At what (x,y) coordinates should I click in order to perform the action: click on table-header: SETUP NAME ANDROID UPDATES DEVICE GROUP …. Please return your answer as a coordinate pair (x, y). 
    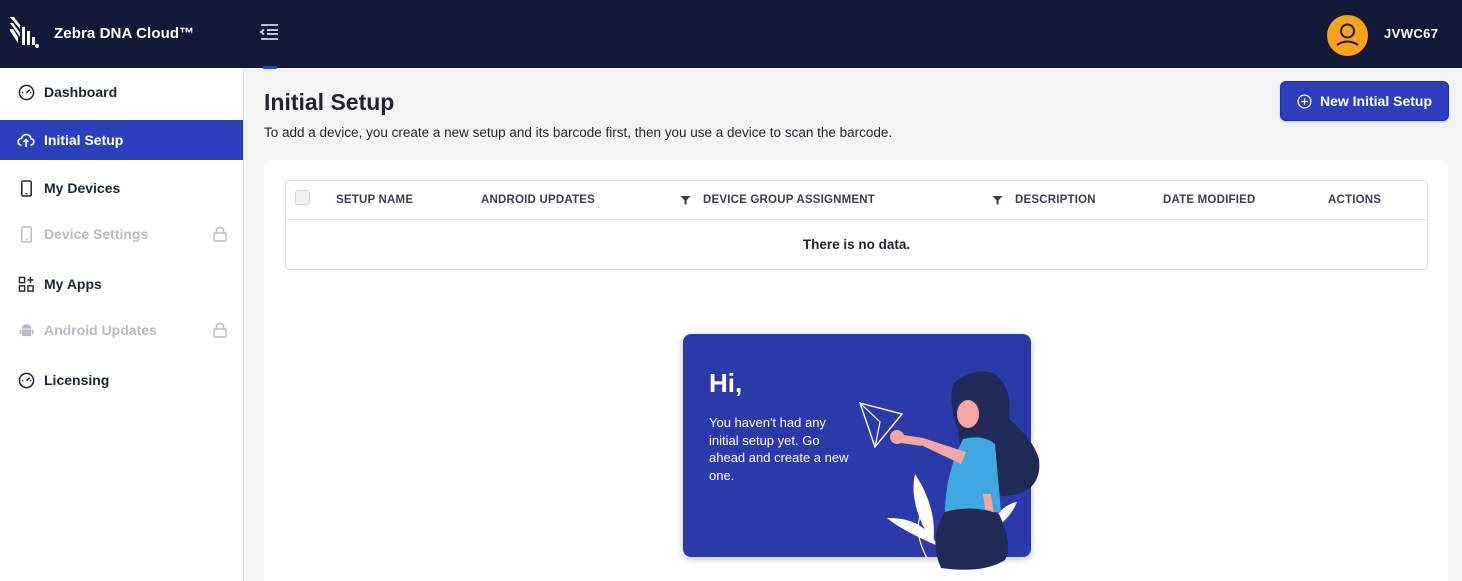
    Looking at the image, I should click on (856, 200).